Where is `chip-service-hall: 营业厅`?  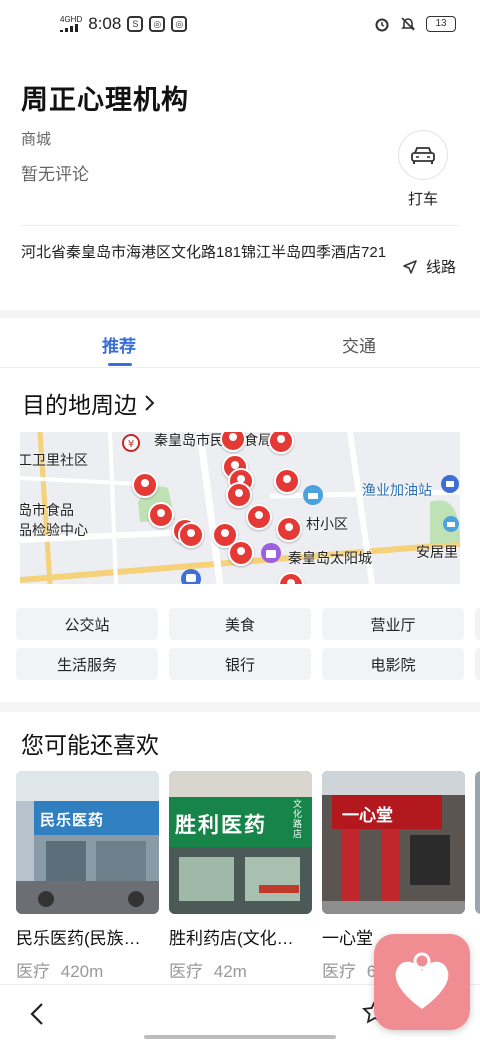
chip-service-hall: 营业厅 is located at coordinates (393, 624).